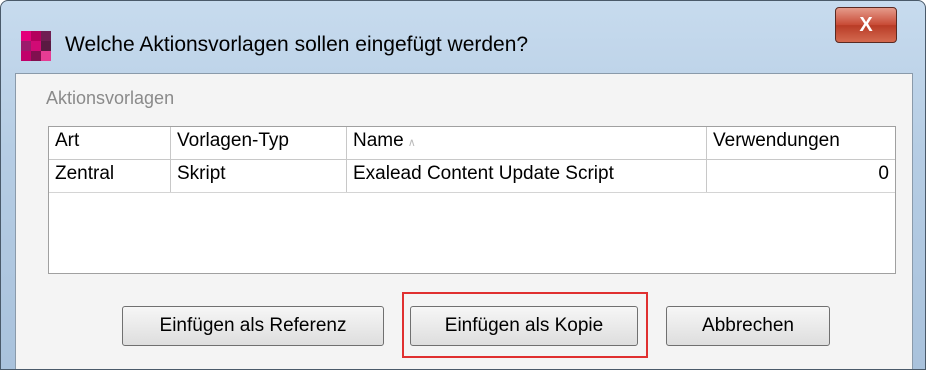 This screenshot has height=370, width=926. Describe the element at coordinates (110, 176) in the screenshot. I see `cell-art: Zentral` at that location.